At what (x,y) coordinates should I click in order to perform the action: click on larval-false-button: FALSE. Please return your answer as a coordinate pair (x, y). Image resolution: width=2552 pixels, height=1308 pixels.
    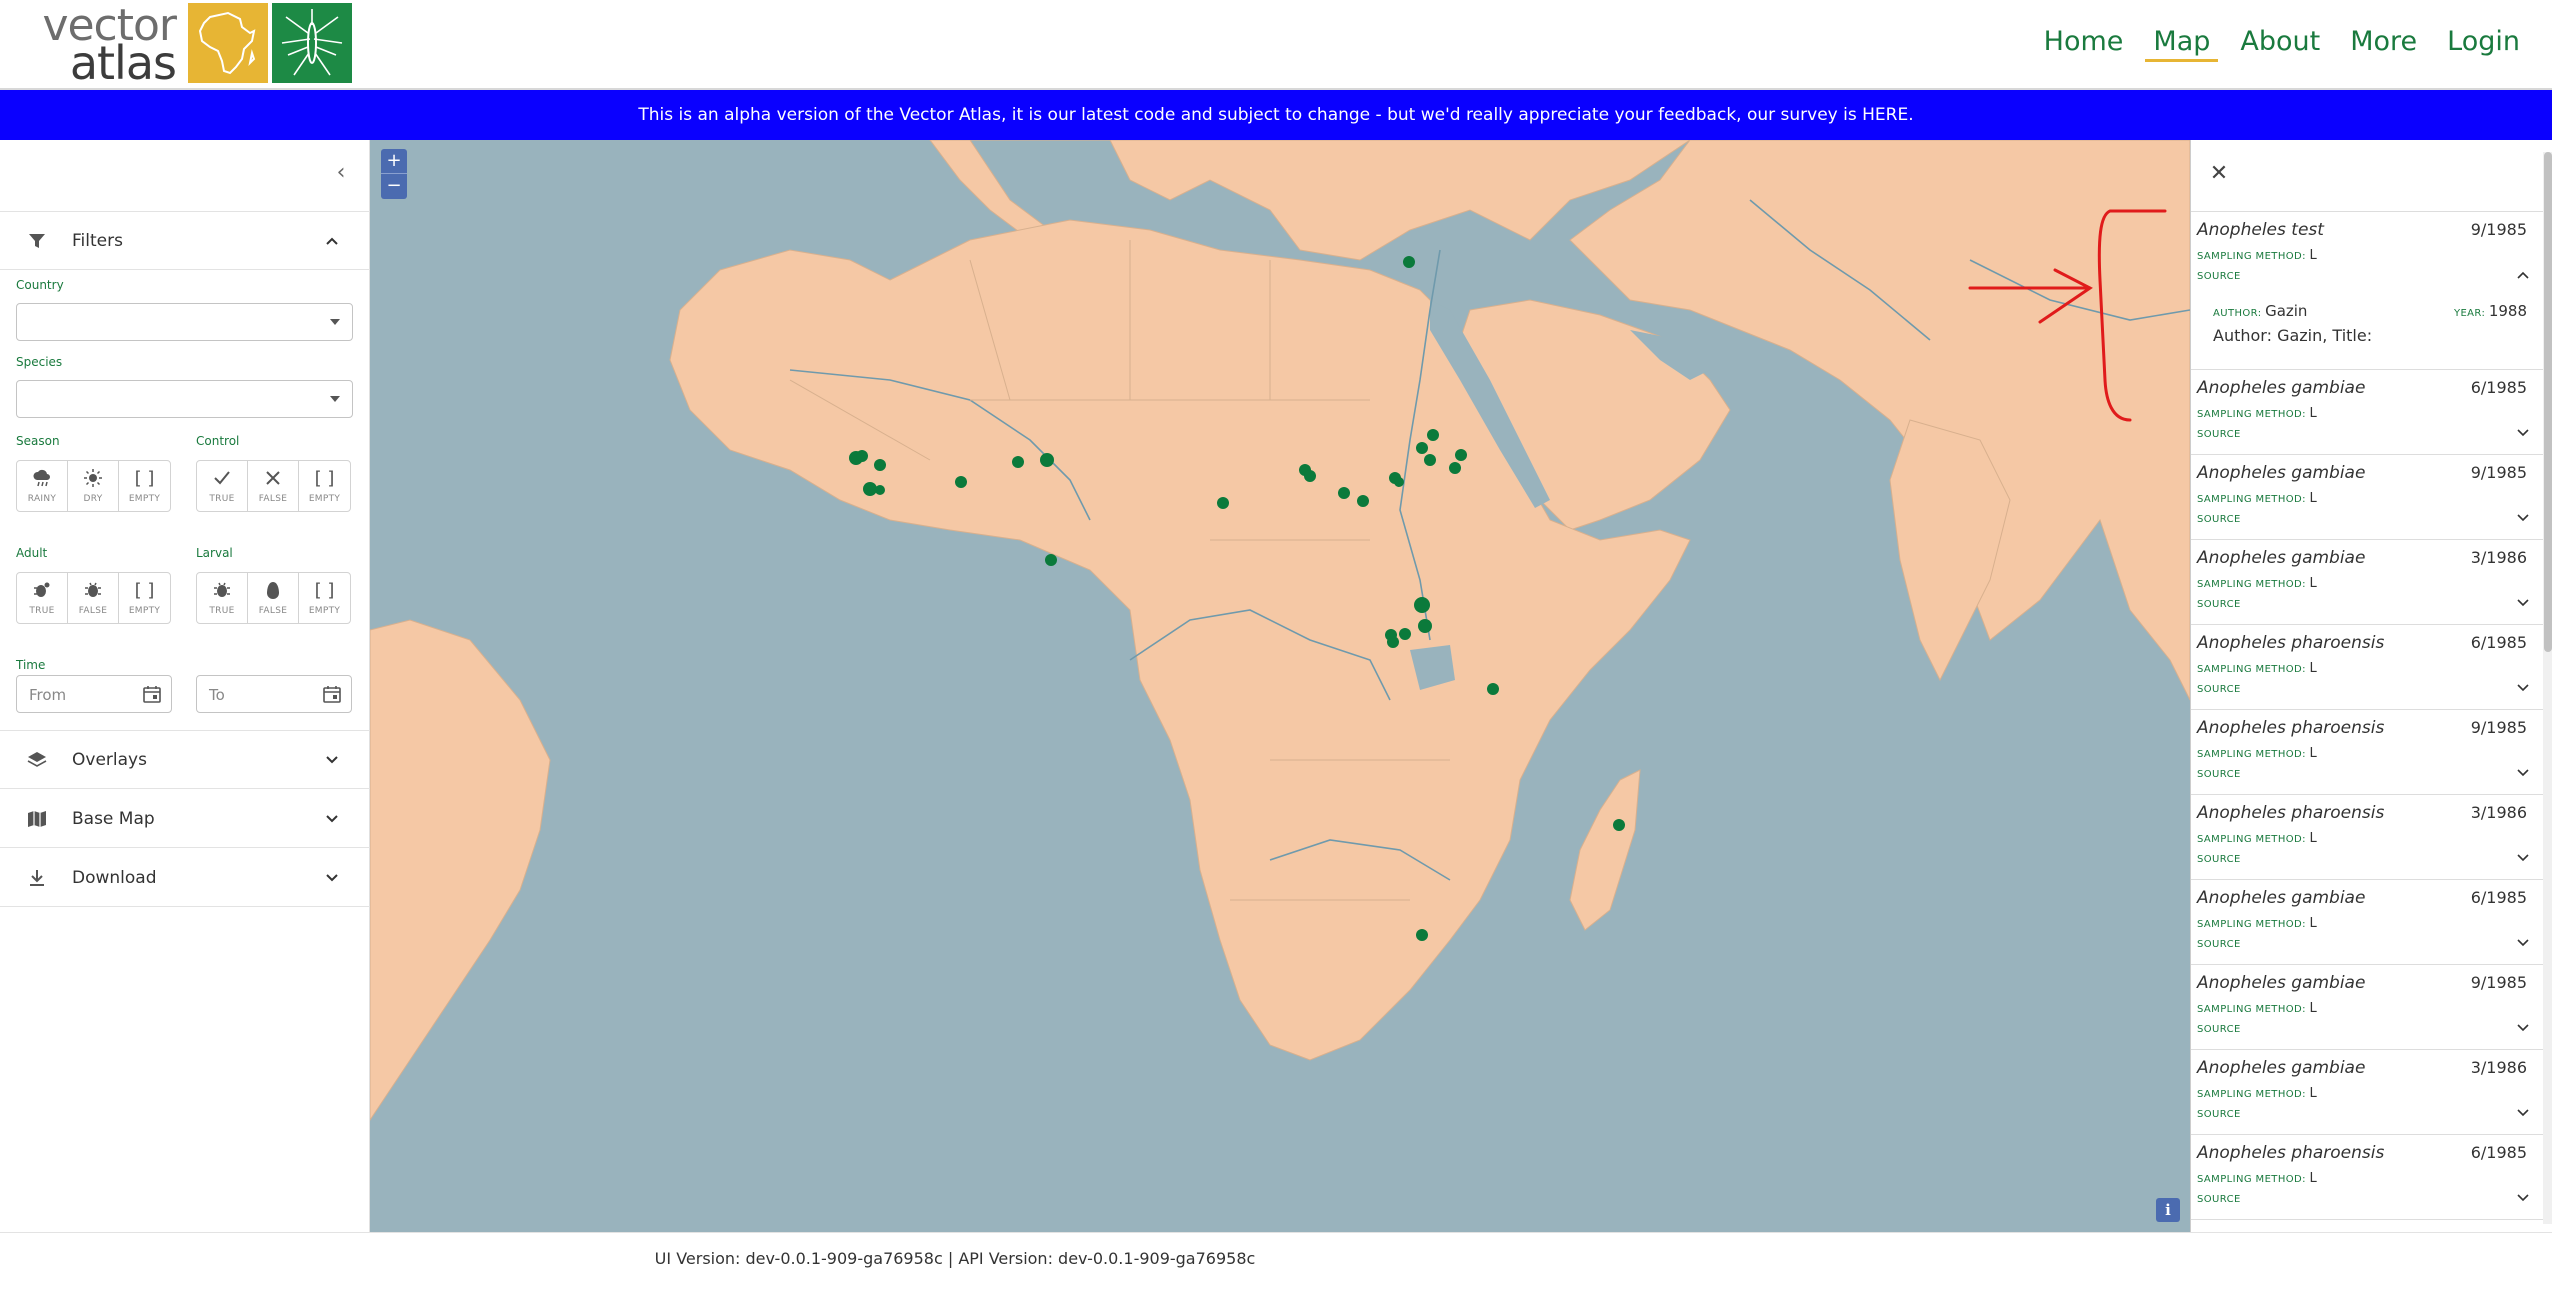
    Looking at the image, I should click on (273, 598).